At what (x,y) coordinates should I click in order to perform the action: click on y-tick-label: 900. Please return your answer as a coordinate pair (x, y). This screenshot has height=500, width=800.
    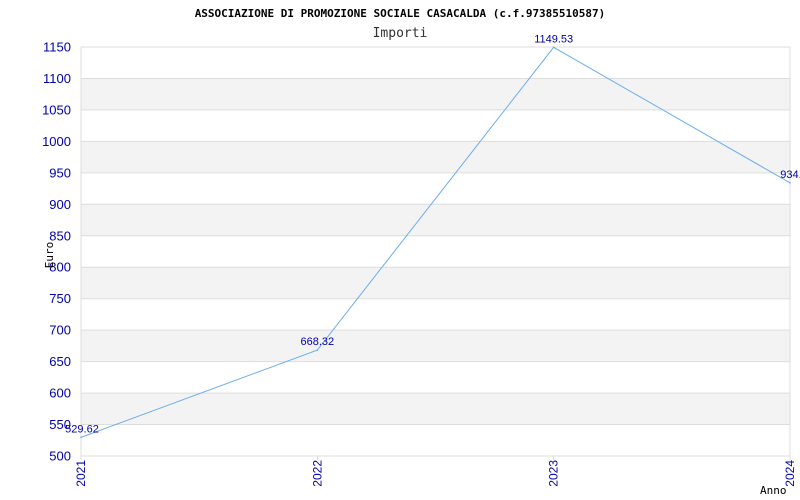
    Looking at the image, I should click on (60, 204).